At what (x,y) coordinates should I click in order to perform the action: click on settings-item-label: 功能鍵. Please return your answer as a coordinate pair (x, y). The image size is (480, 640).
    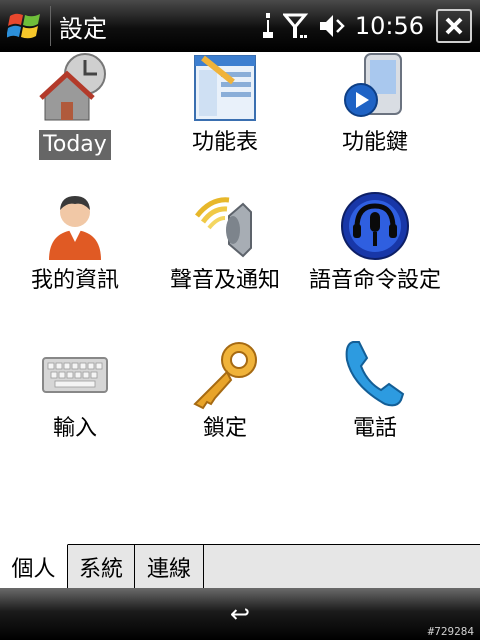
    Looking at the image, I should click on (374, 142).